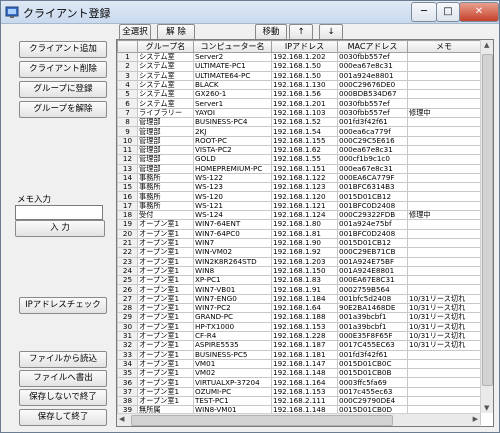  What do you see at coordinates (304, 364) in the screenshot?
I see `ip-address-cell: 192.168.1.147` at bounding box center [304, 364].